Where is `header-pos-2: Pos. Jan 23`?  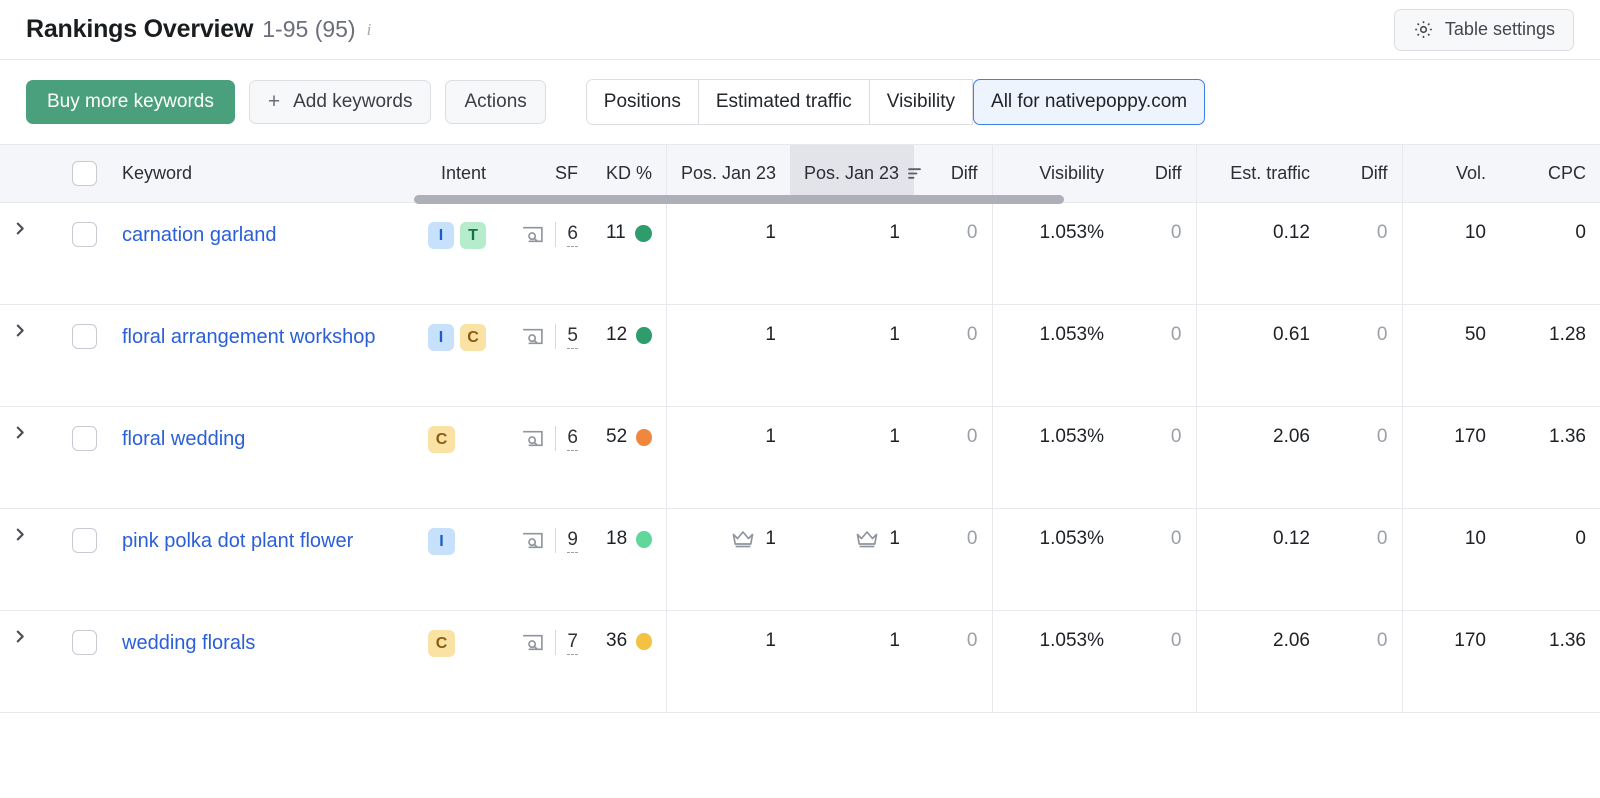 header-pos-2: Pos. Jan 23 is located at coordinates (855, 173).